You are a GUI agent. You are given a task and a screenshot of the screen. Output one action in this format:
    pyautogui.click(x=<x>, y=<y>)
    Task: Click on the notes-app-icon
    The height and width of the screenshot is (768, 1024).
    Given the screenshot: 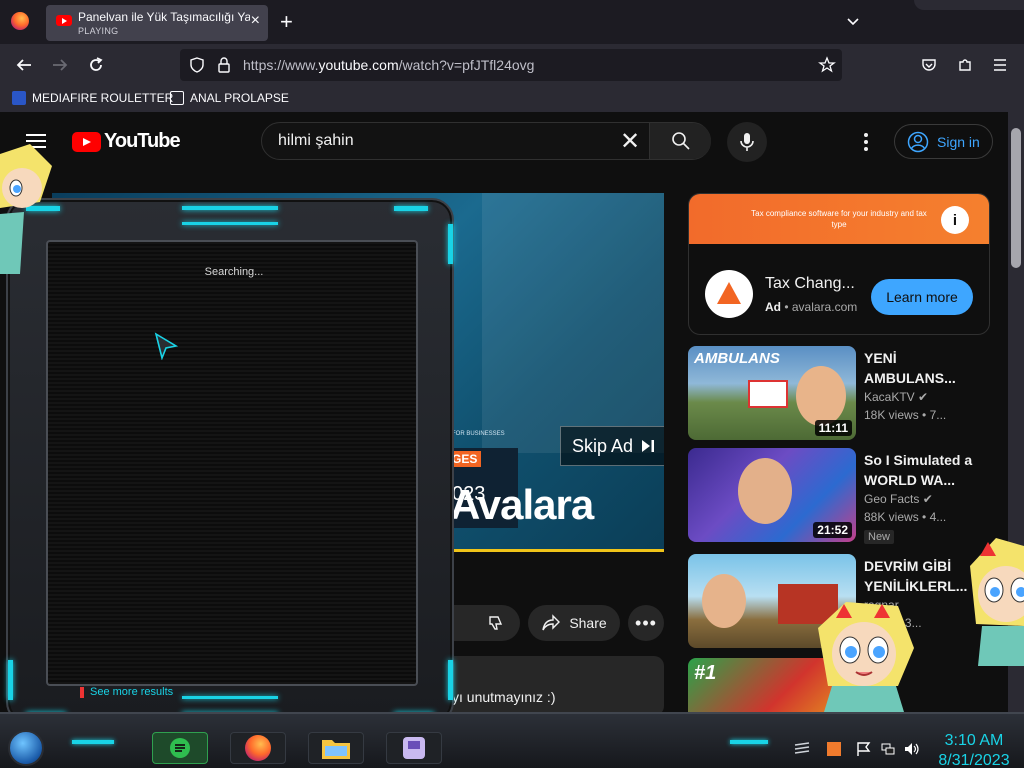 What is the action you would take?
    pyautogui.click(x=180, y=748)
    